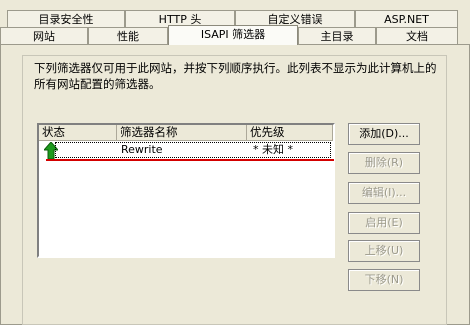 This screenshot has height=325, width=470. I want to click on tab-performance: 性能, so click(128, 36).